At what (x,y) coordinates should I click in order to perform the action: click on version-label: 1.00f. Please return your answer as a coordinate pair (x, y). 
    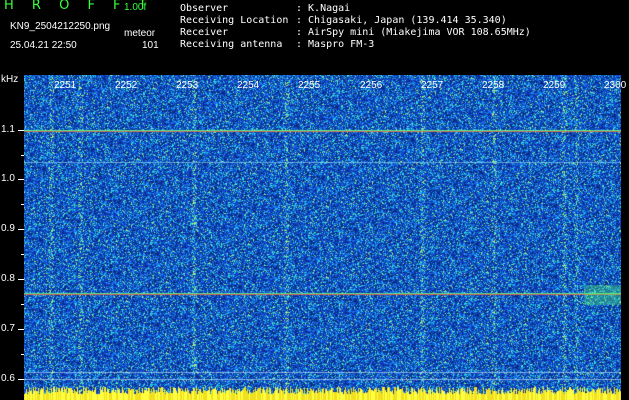
    Looking at the image, I should click on (135, 7).